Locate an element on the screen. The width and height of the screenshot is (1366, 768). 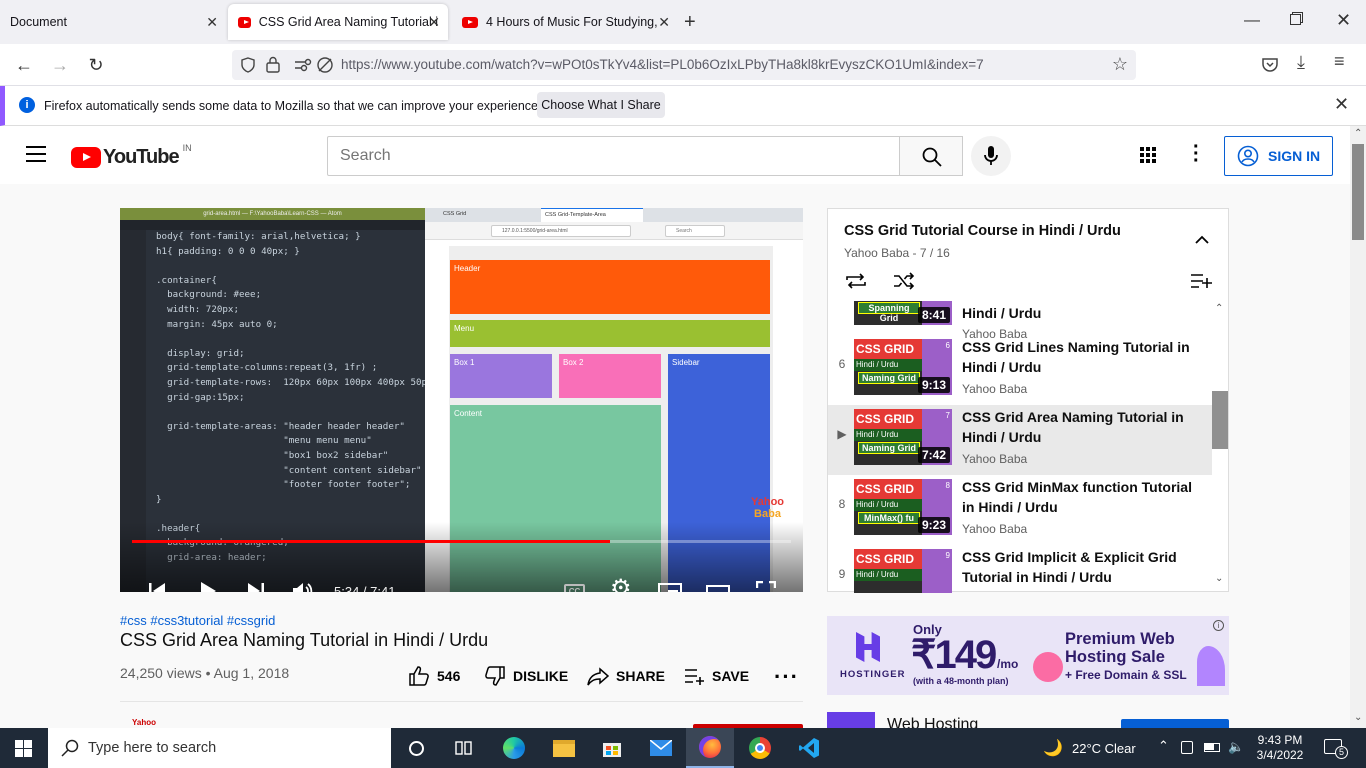
pocket-icon is located at coordinates (1270, 65).